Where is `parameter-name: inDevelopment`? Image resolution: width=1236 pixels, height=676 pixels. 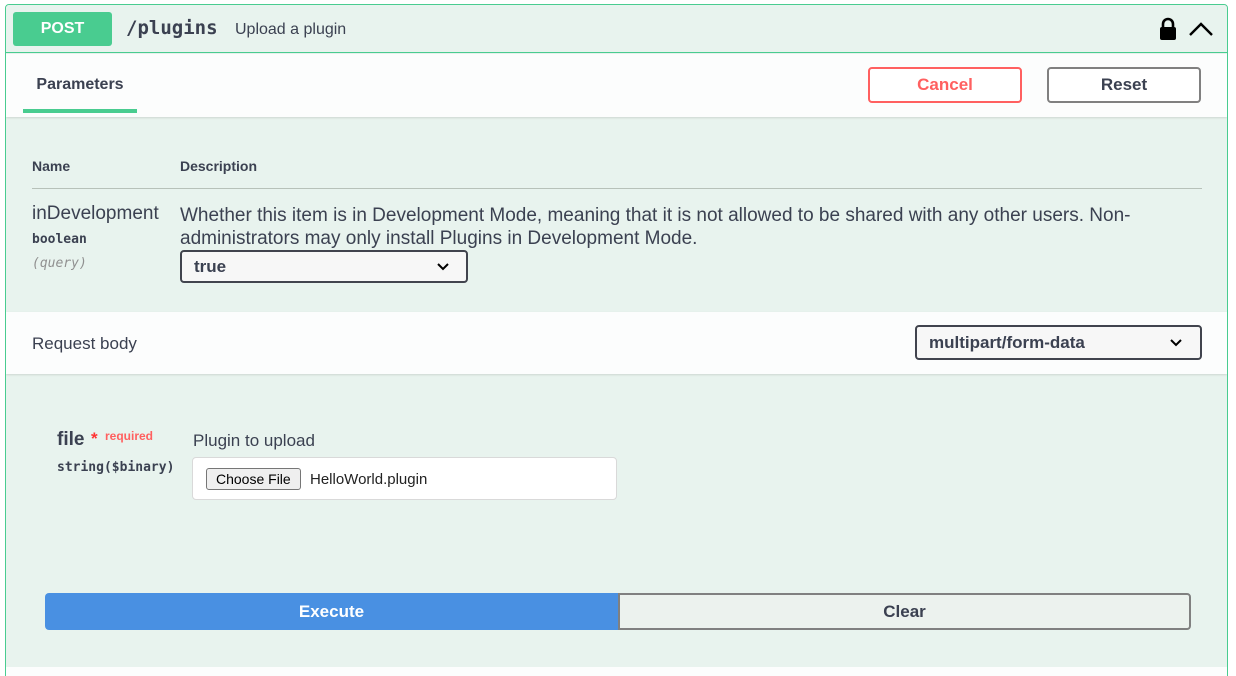
parameter-name: inDevelopment is located at coordinates (95, 213).